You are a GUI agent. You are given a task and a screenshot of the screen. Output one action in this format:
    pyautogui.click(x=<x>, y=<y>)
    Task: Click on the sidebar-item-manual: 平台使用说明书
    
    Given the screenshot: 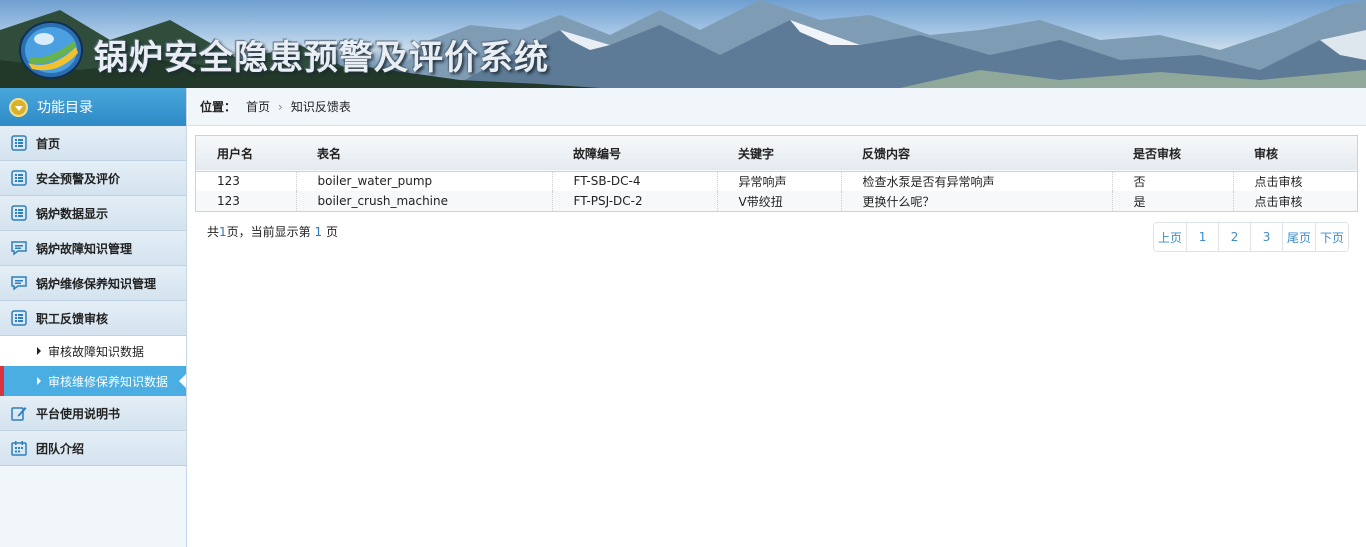 What is the action you would take?
    pyautogui.click(x=93, y=413)
    